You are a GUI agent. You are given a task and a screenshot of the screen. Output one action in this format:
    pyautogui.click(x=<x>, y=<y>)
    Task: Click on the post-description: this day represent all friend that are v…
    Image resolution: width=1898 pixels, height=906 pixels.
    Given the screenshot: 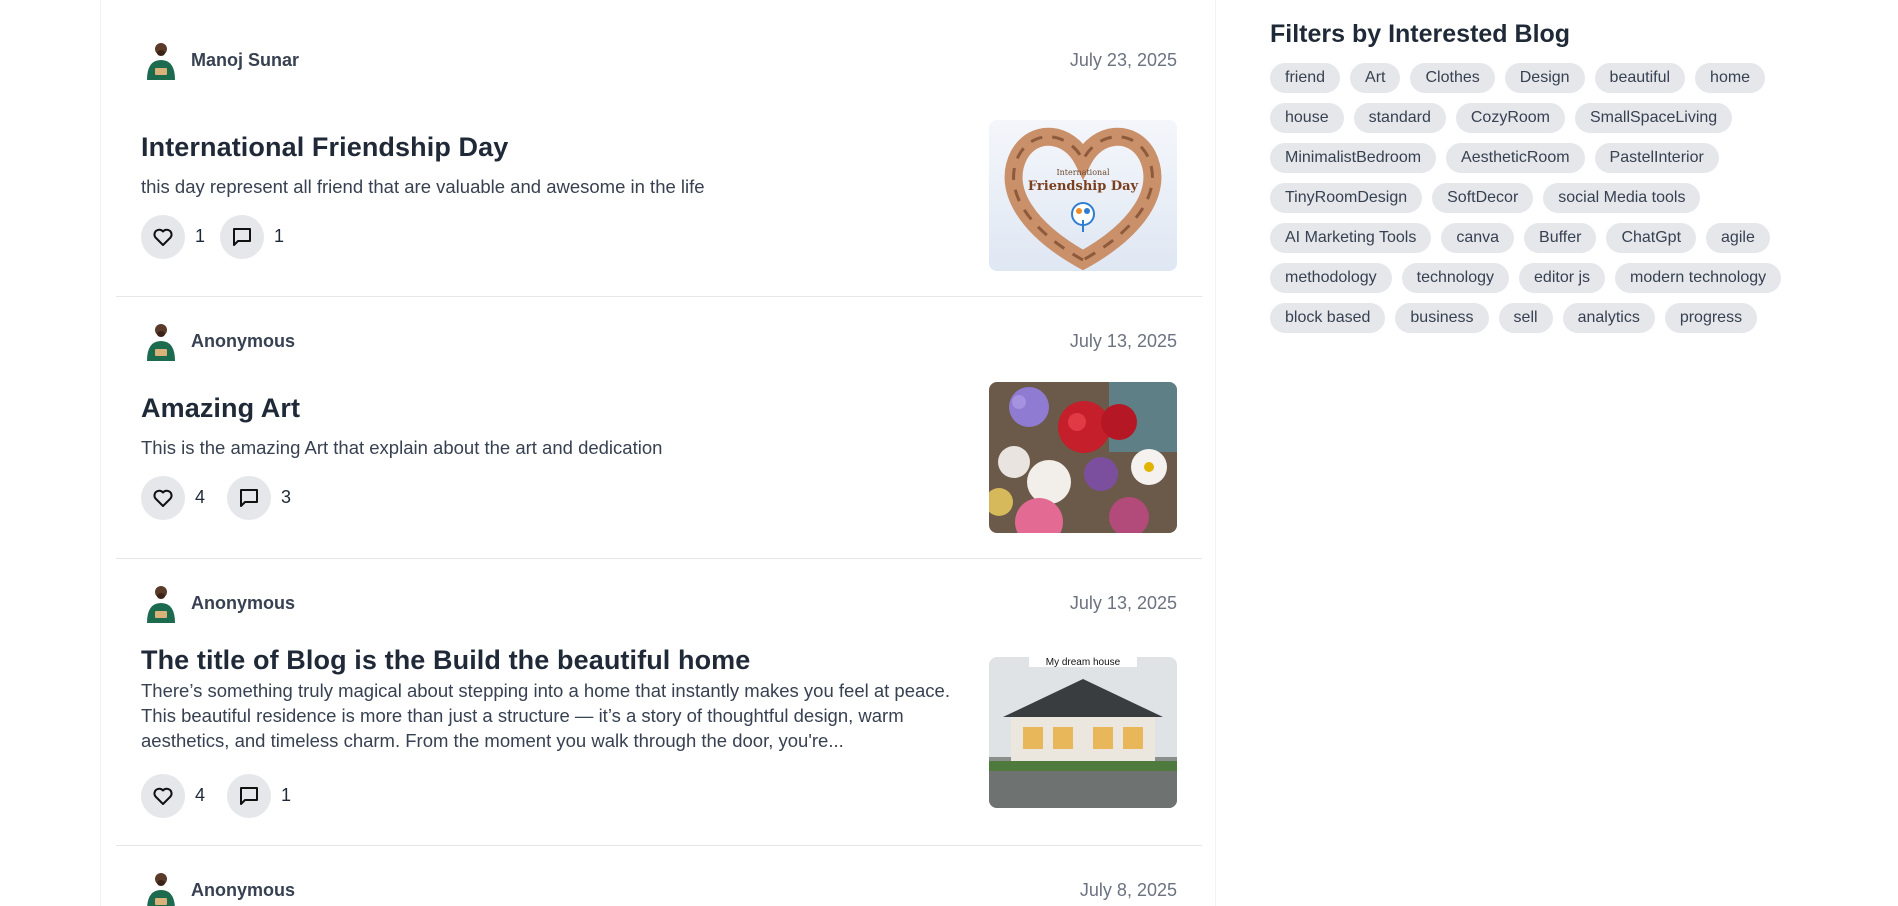 What is the action you would take?
    pyautogui.click(x=423, y=186)
    